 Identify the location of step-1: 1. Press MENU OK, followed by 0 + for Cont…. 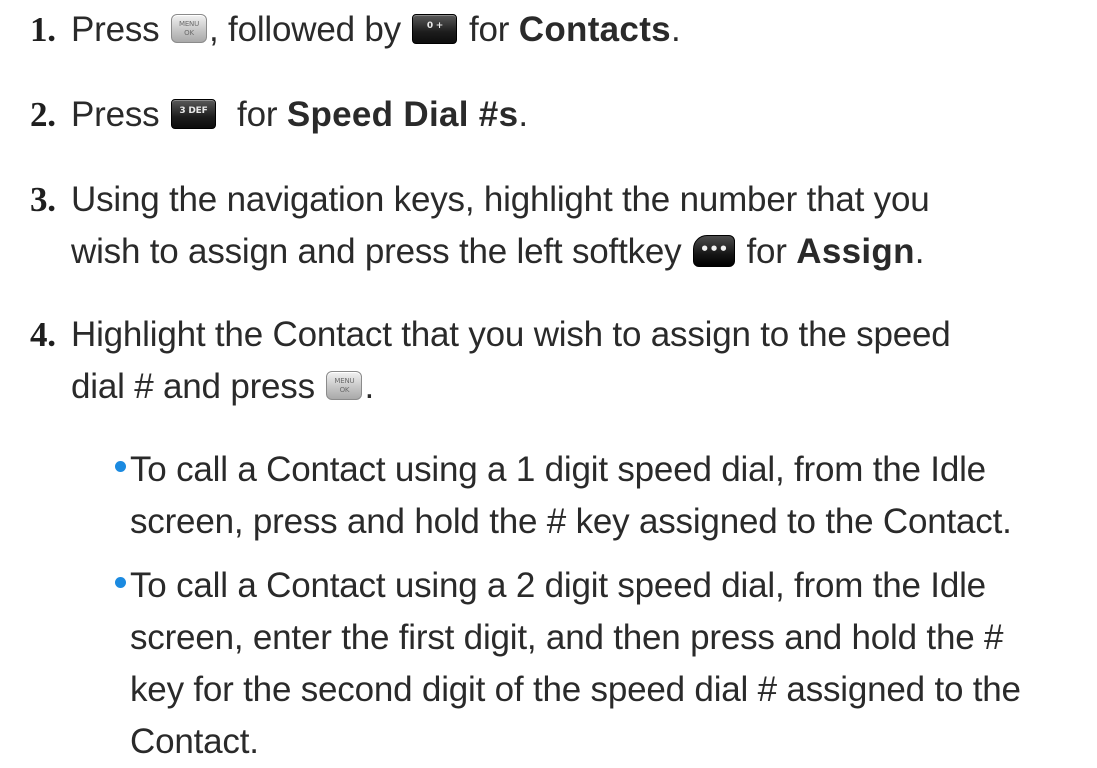
(355, 30).